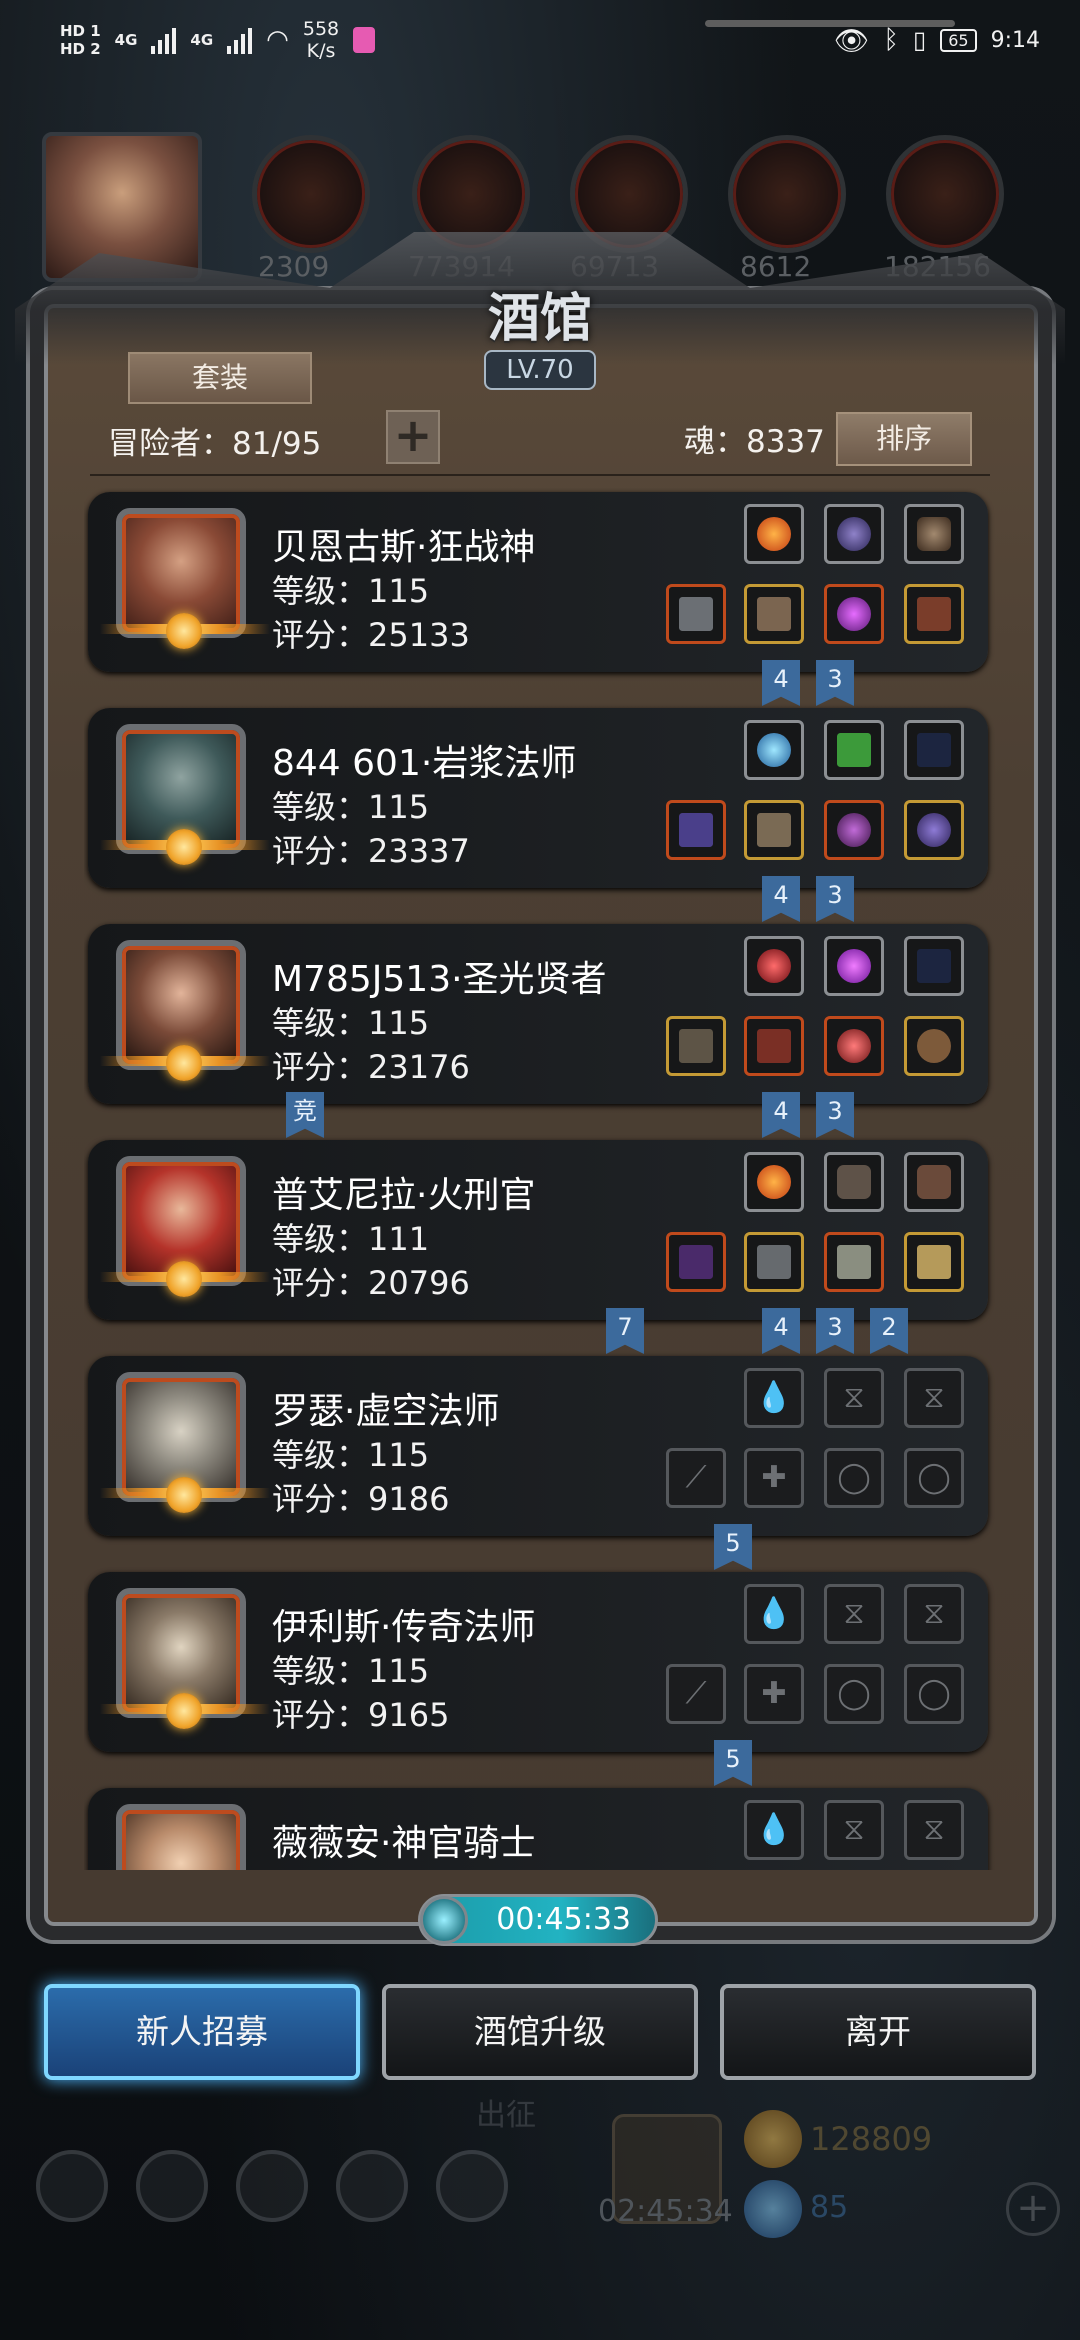 This screenshot has width=1080, height=2340. What do you see at coordinates (202, 2032) in the screenshot?
I see `recruit-button: 新人招募` at bounding box center [202, 2032].